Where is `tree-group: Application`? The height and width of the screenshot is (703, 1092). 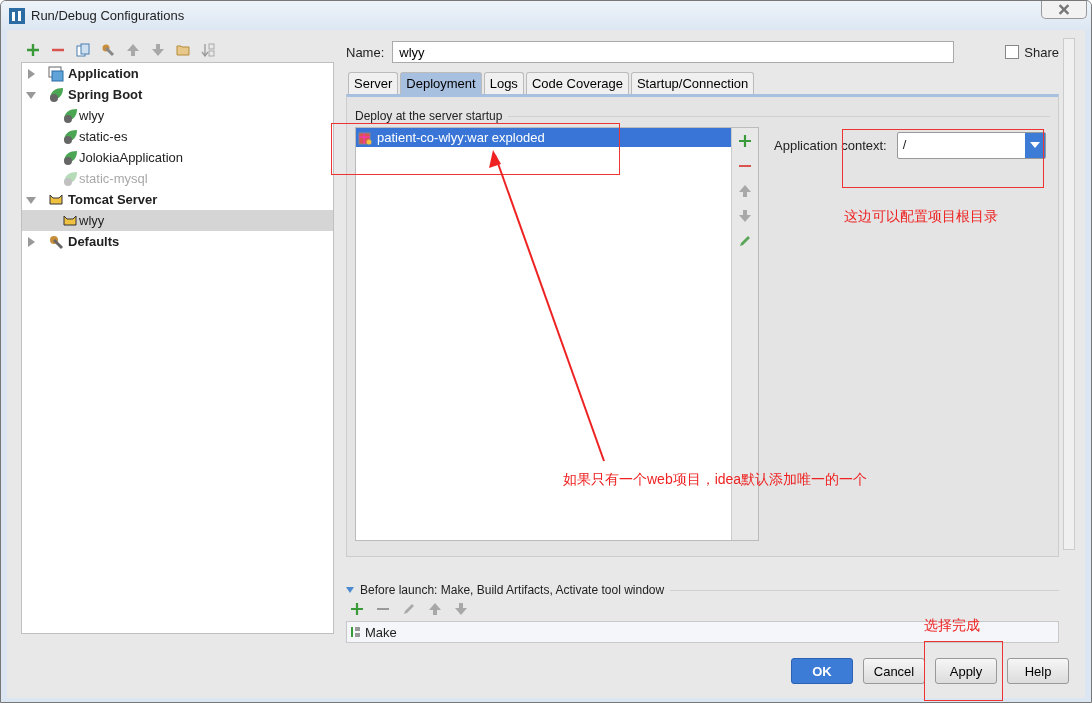 tree-group: Application is located at coordinates (177, 73).